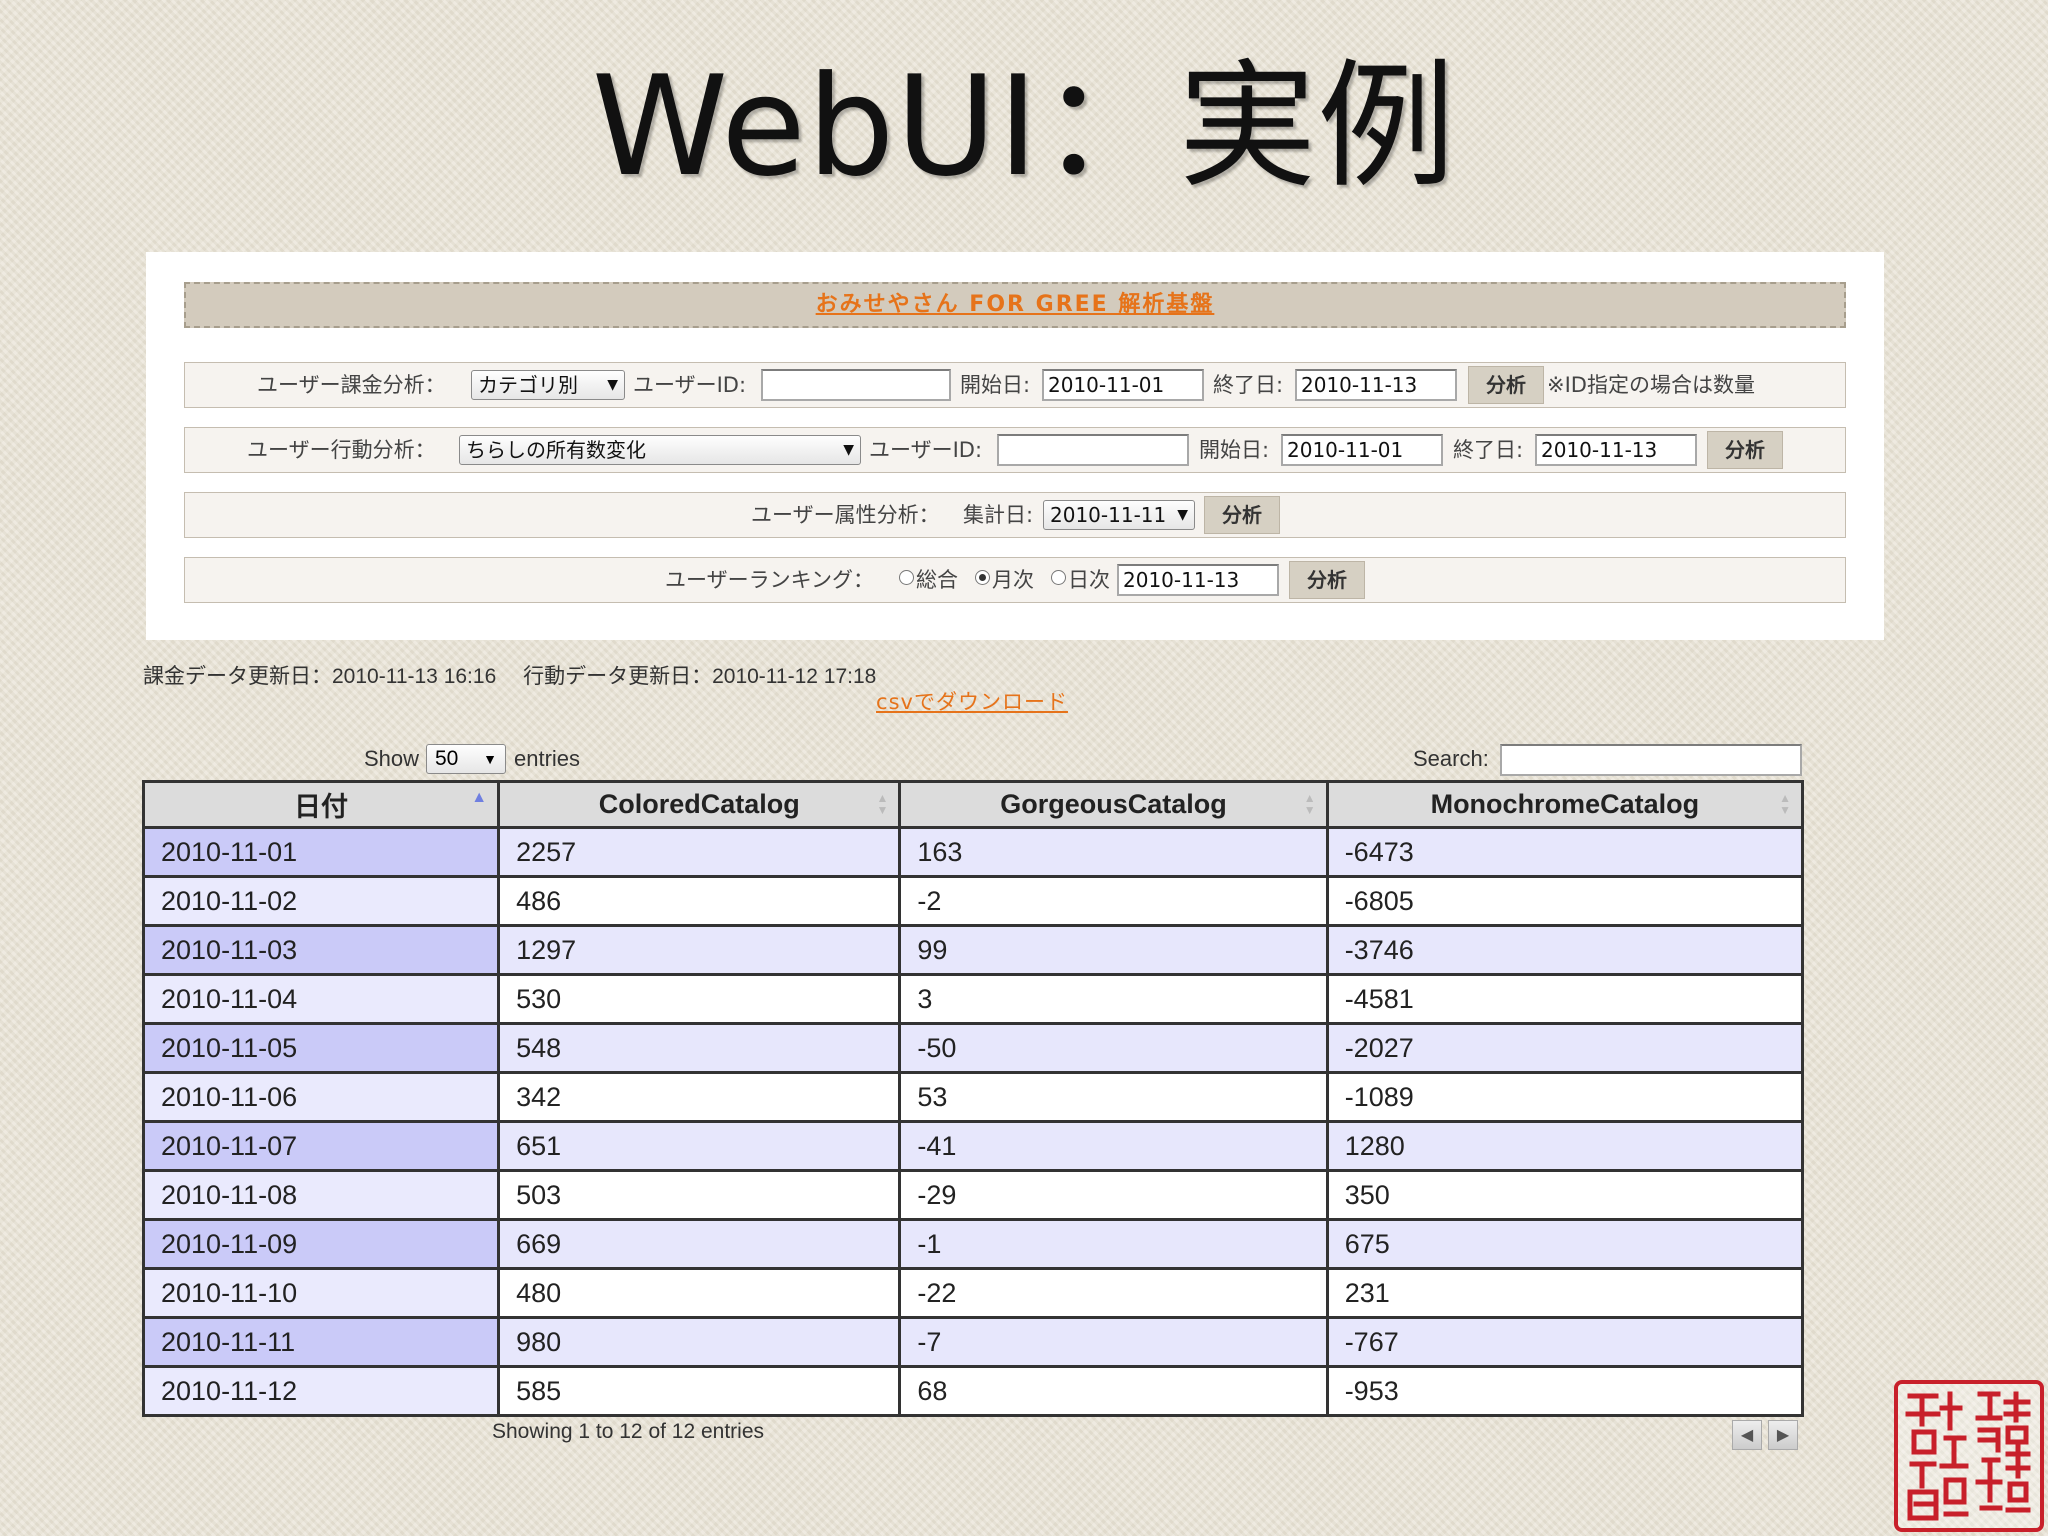 The height and width of the screenshot is (1536, 2048). I want to click on seal-icon, so click(1968, 1456).